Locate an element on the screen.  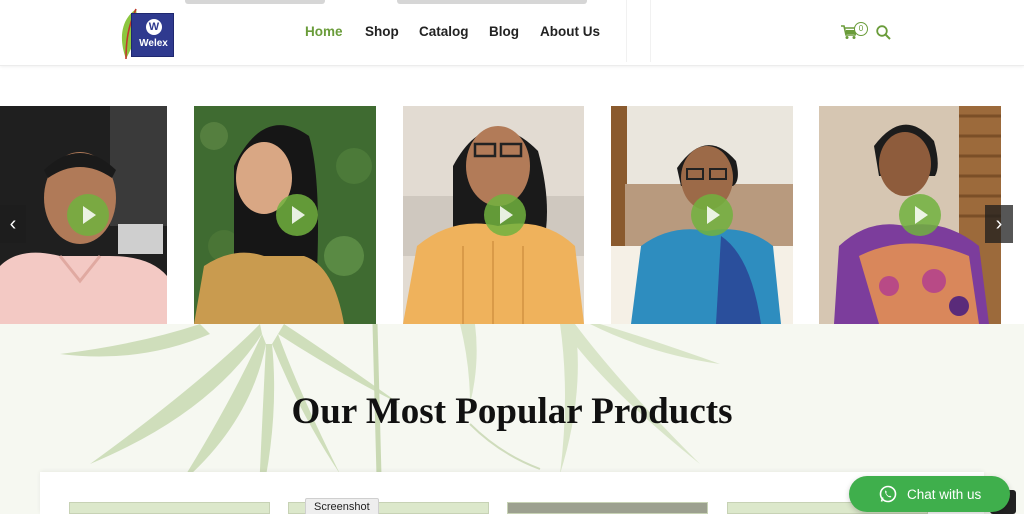
nav-shop: Shop is located at coordinates (382, 31).